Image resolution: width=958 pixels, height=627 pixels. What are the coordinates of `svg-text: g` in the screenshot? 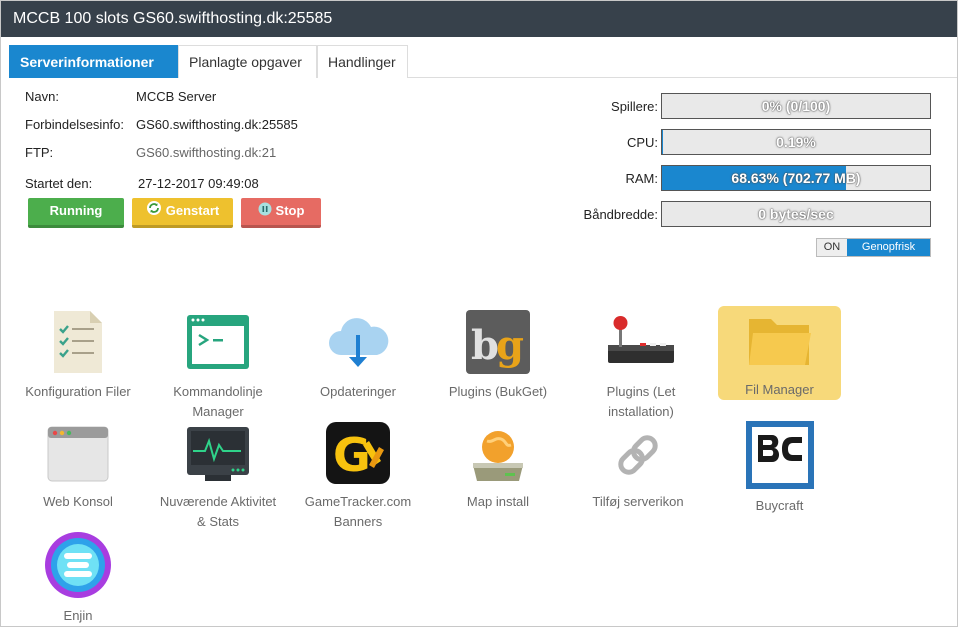 It's located at (510, 345).